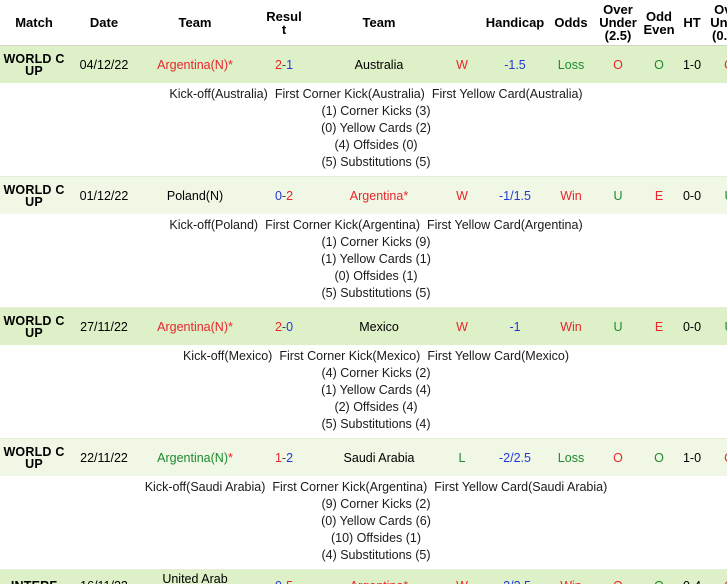 The image size is (727, 584). Describe the element at coordinates (284, 457) in the screenshot. I see `final-score: 1-2` at that location.